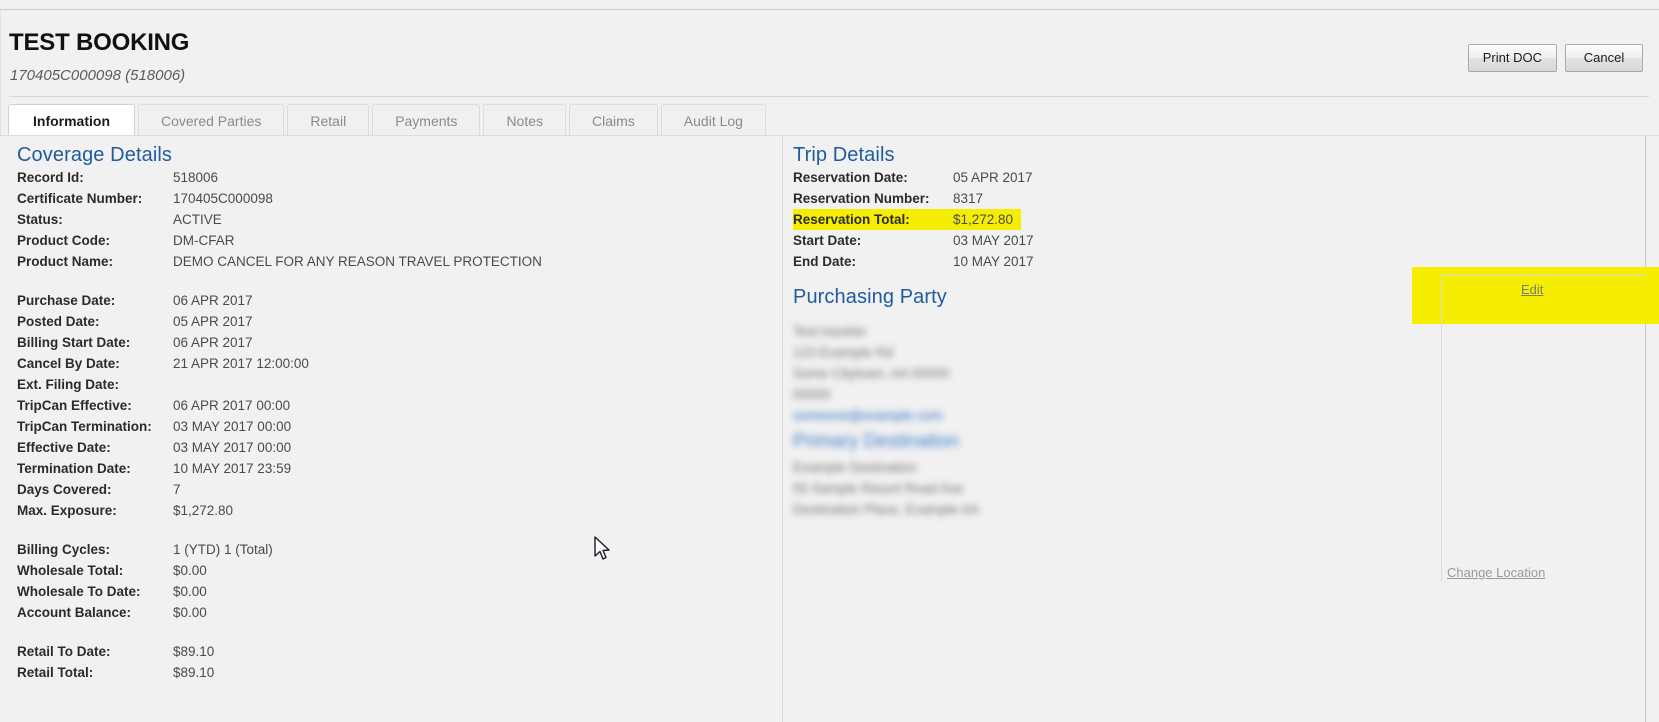 The image size is (1659, 722). What do you see at coordinates (74, 405) in the screenshot?
I see `field-label: TripCan Effective:` at bounding box center [74, 405].